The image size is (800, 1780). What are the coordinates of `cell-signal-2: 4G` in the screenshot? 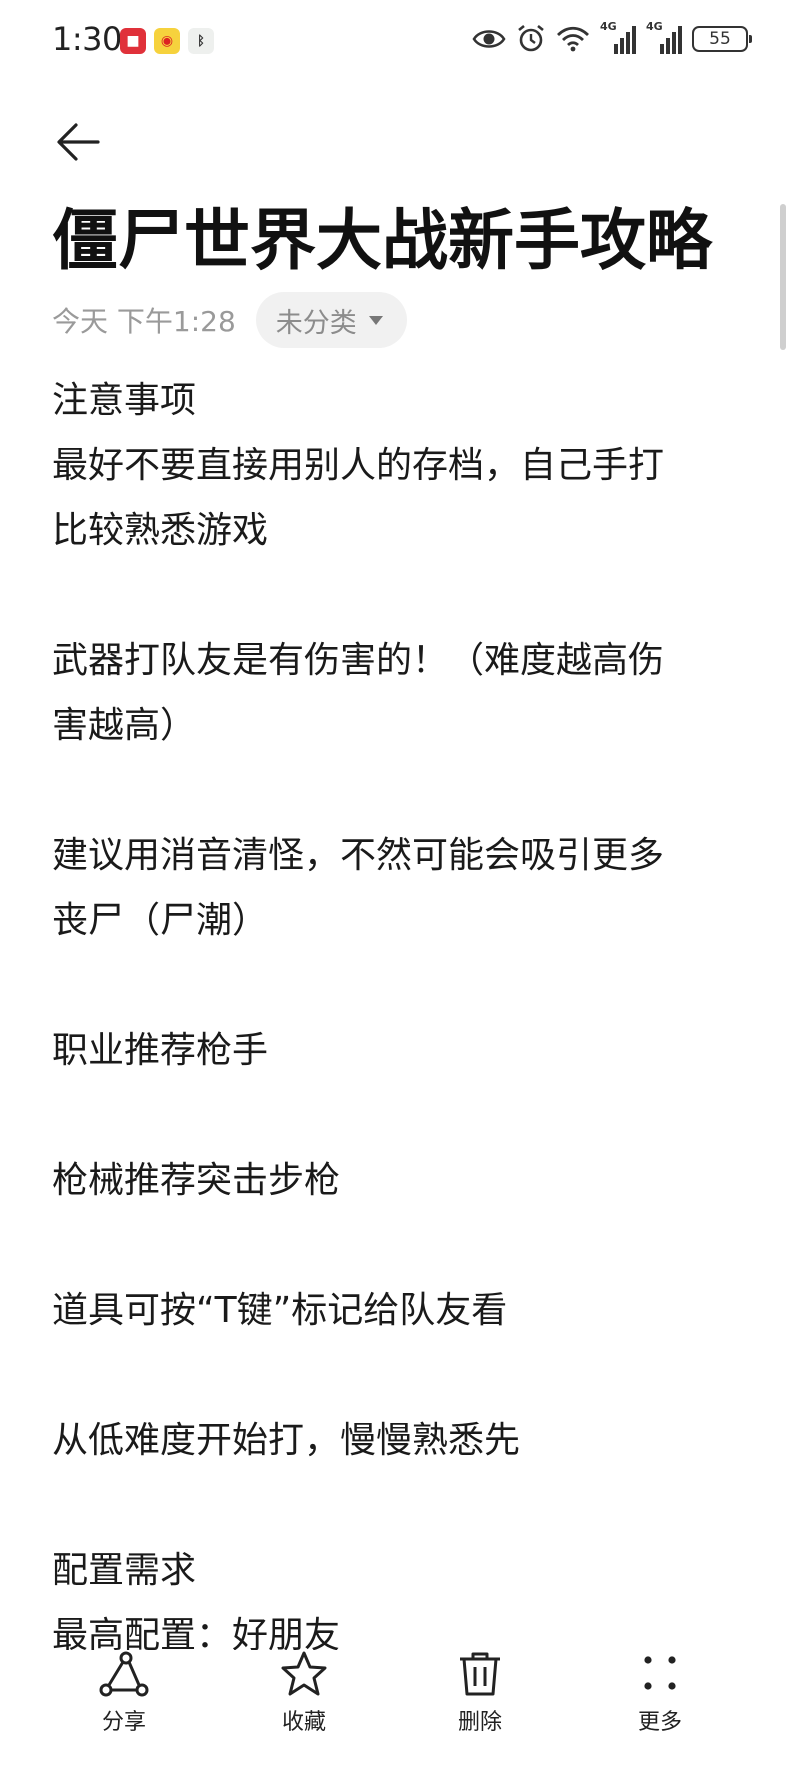 It's located at (664, 38).